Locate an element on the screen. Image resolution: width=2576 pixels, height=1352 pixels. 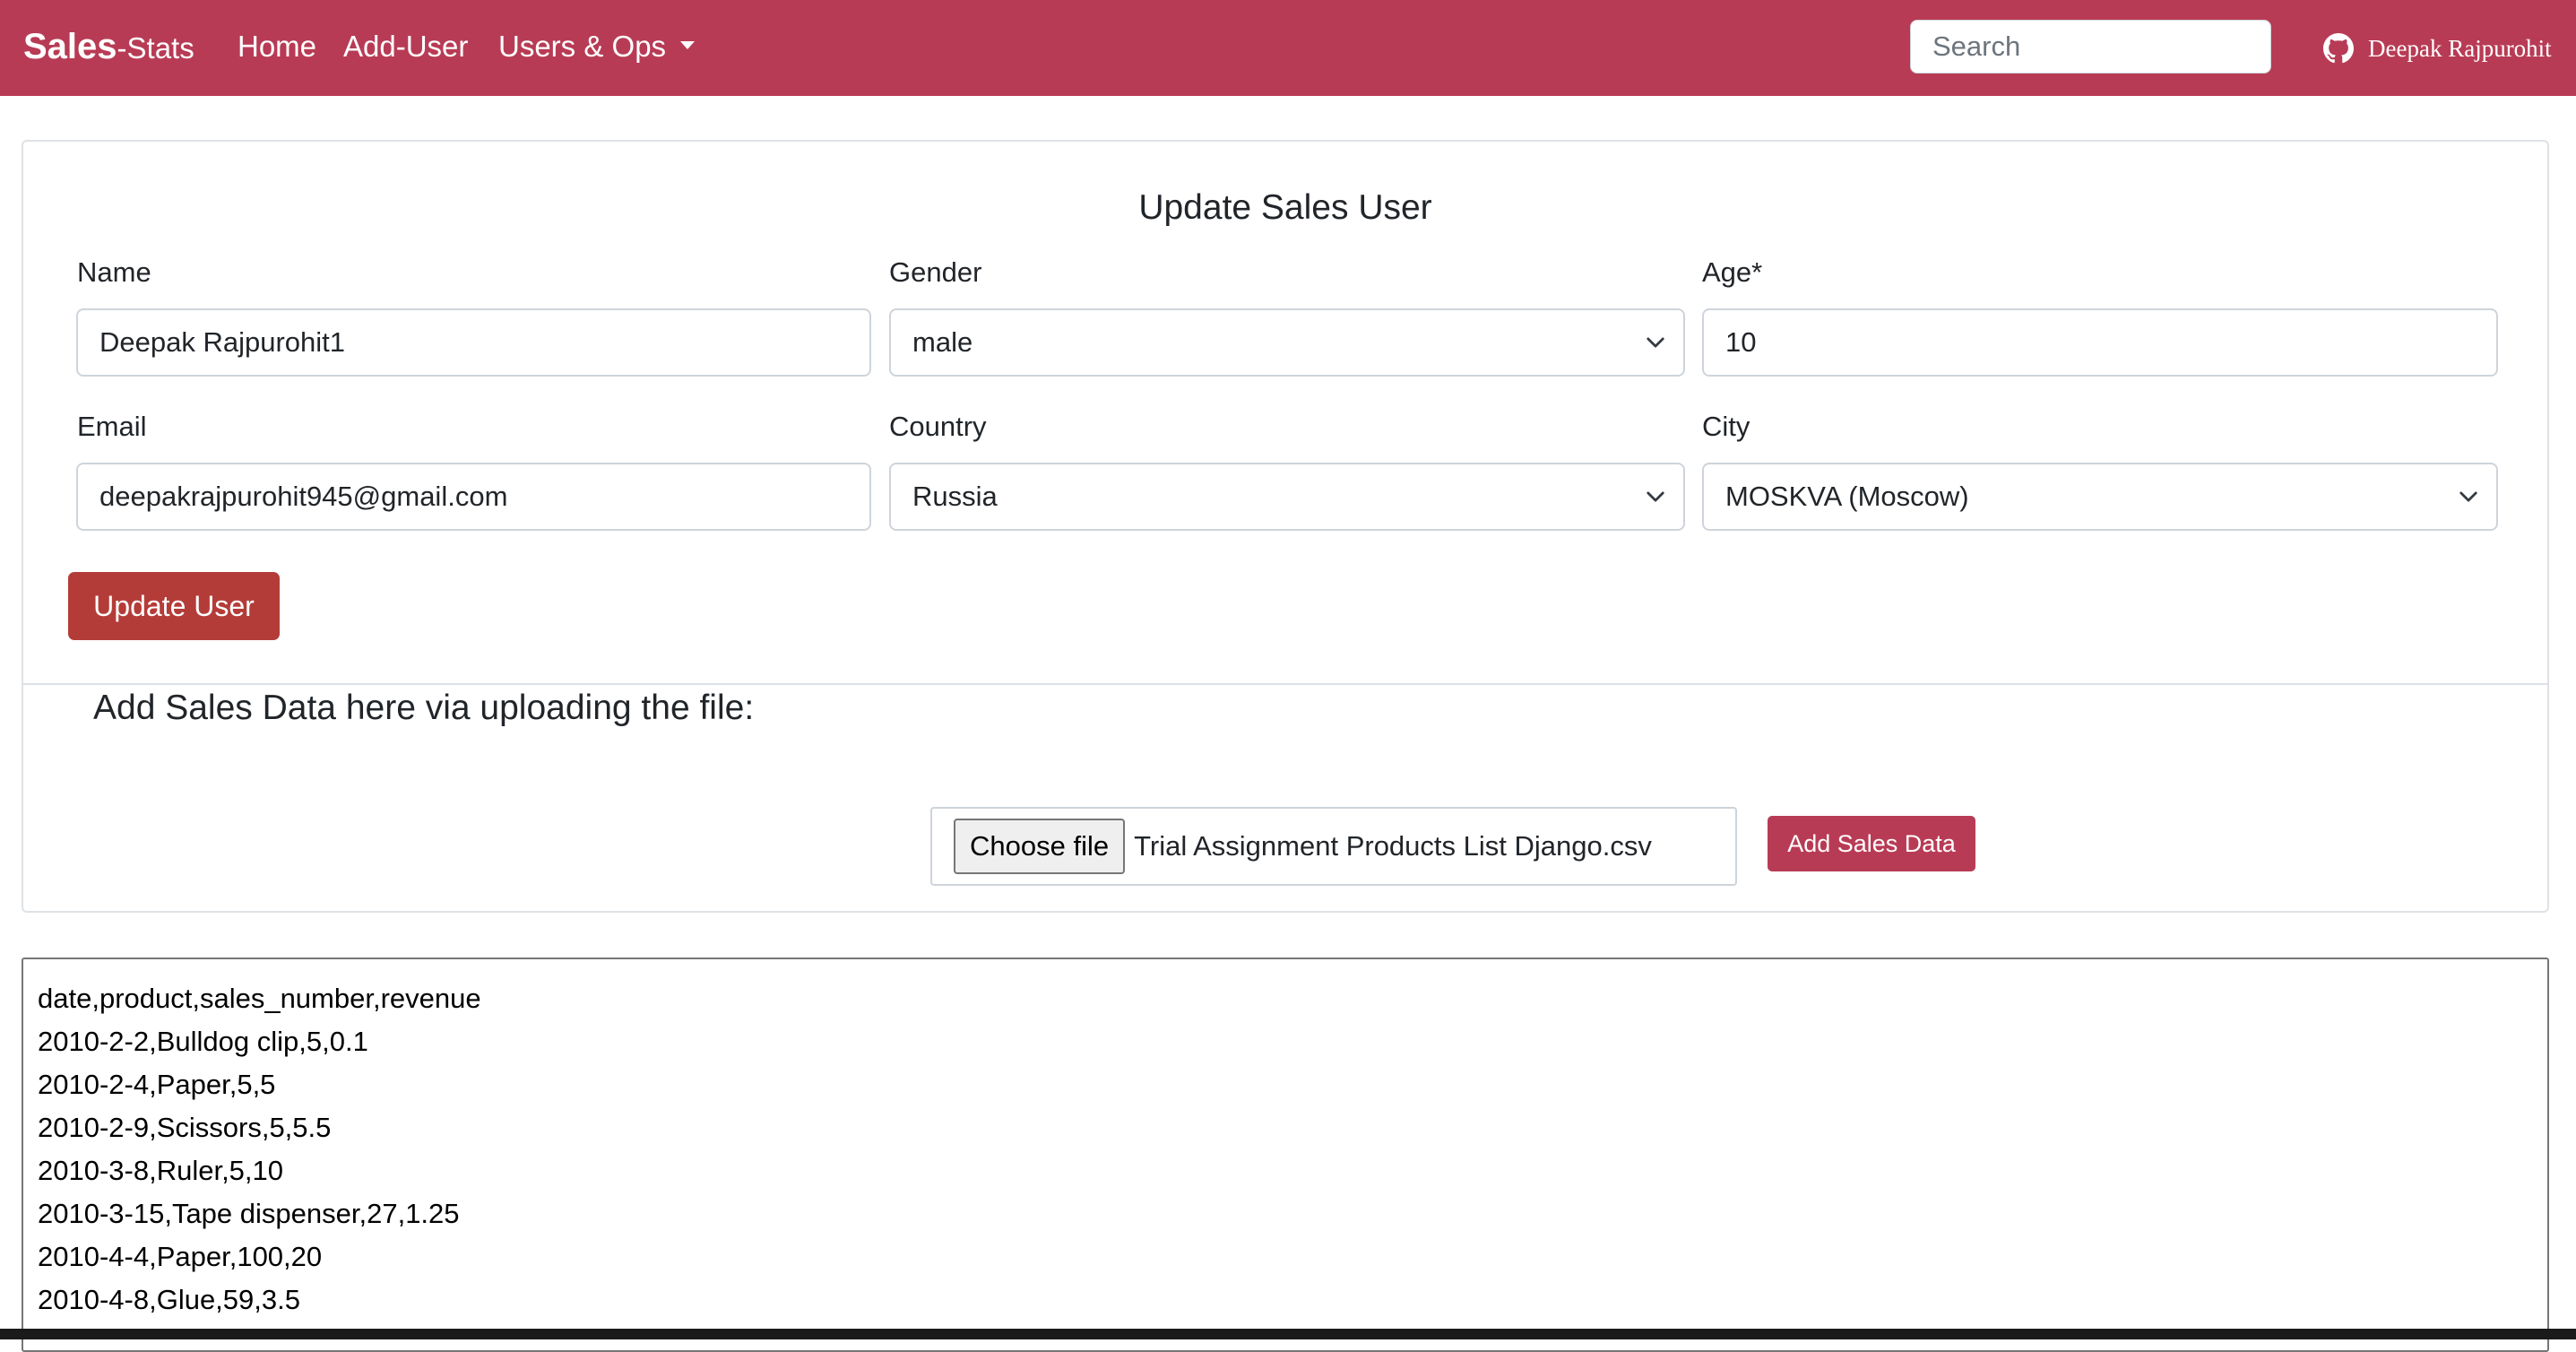
country-label: Country is located at coordinates (938, 426).